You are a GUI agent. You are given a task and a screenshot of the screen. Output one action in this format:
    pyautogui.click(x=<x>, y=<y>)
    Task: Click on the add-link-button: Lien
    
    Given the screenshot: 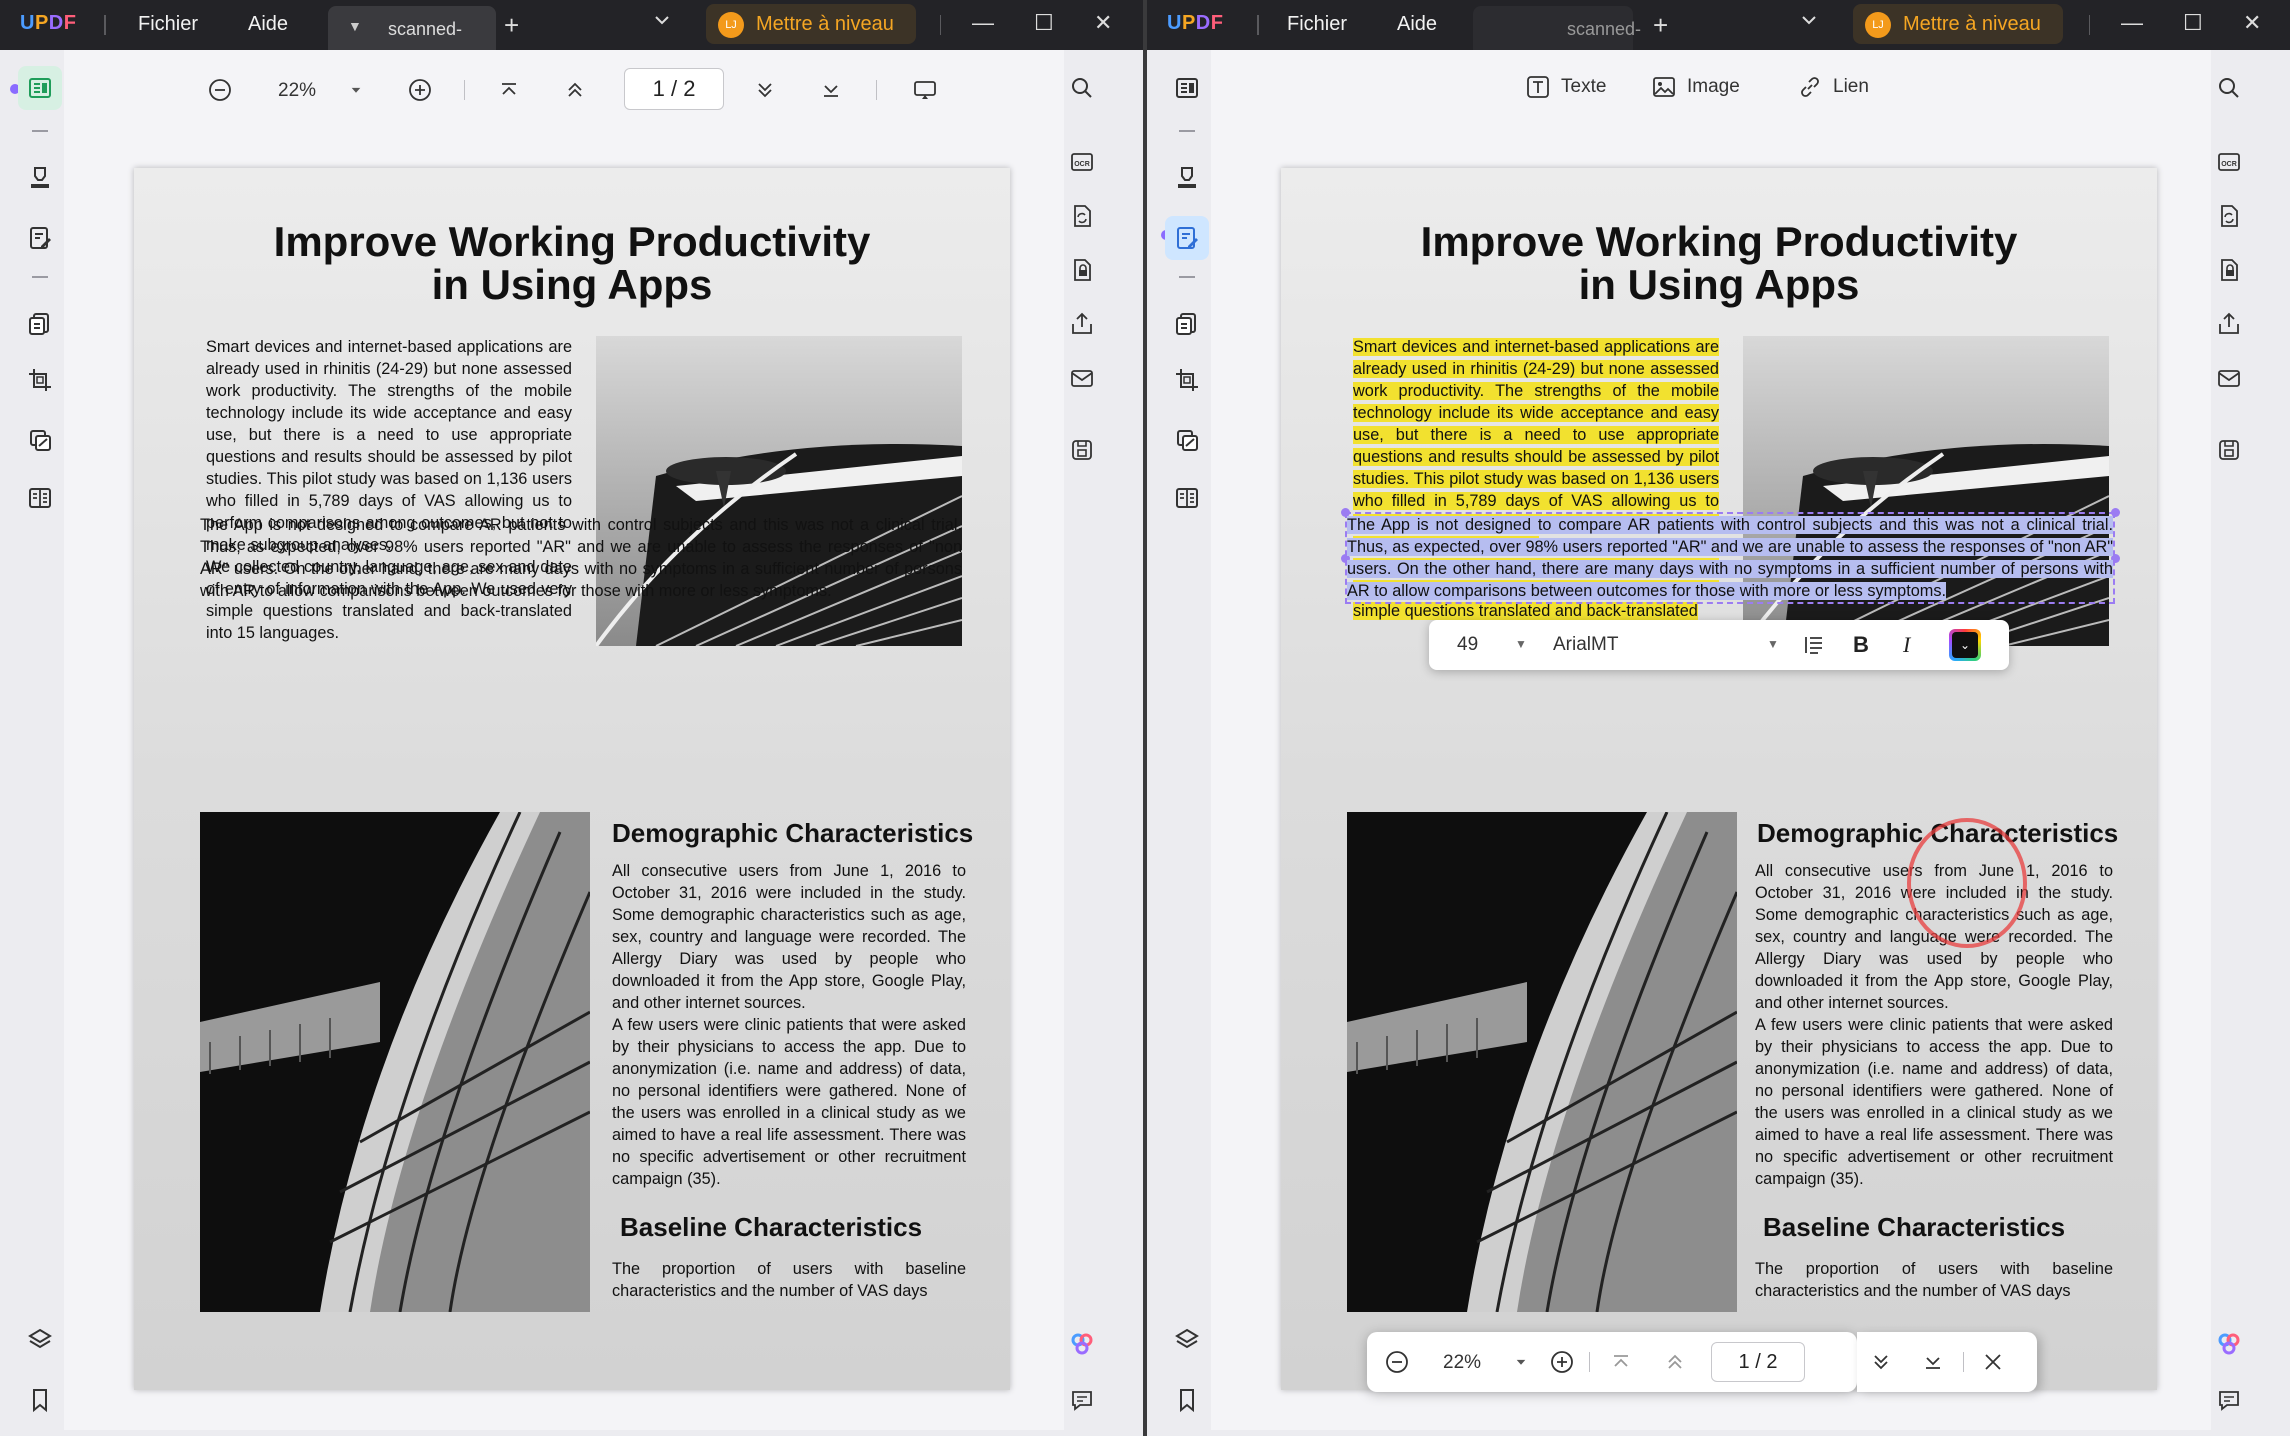 What is the action you would take?
    pyautogui.click(x=1833, y=87)
    